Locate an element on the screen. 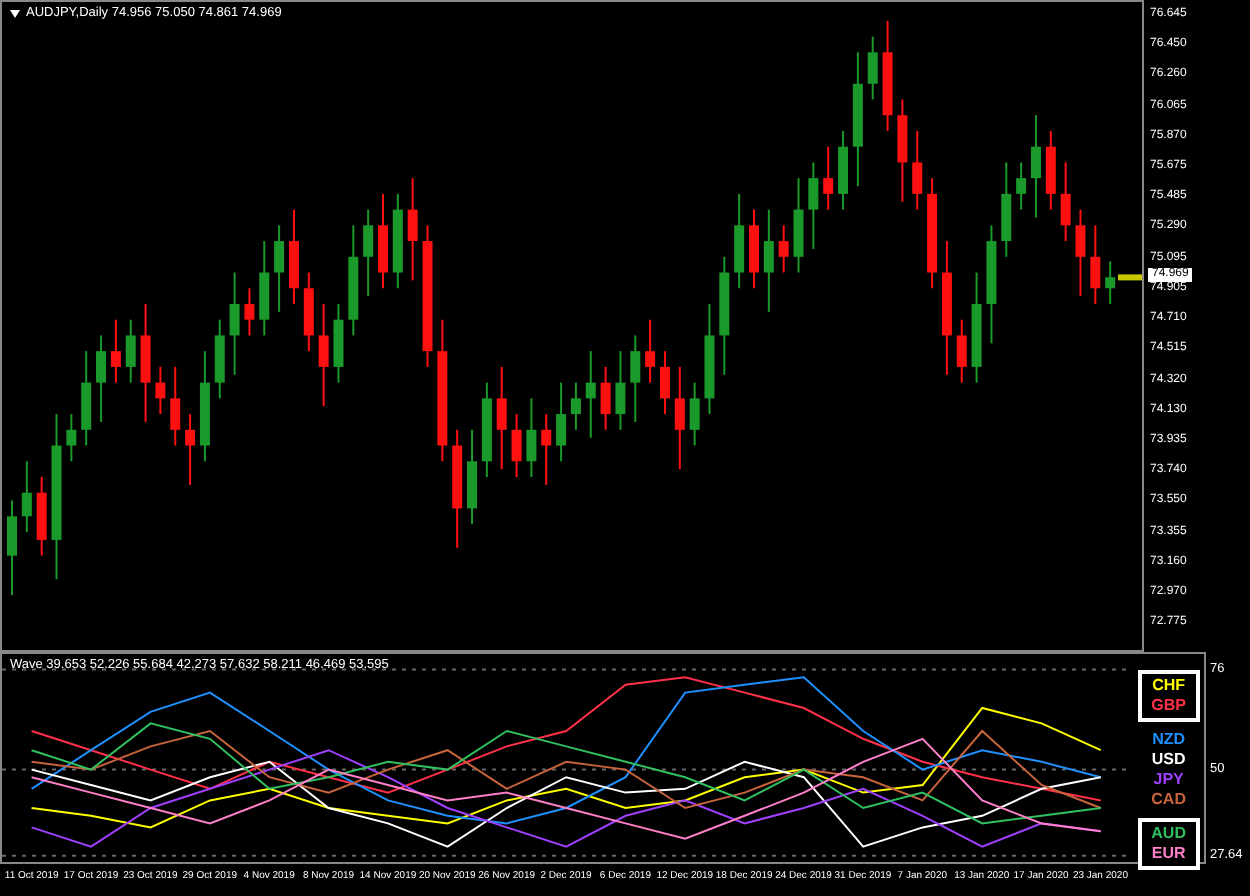 The height and width of the screenshot is (896, 1250). currency-label: USD is located at coordinates (1168, 760).